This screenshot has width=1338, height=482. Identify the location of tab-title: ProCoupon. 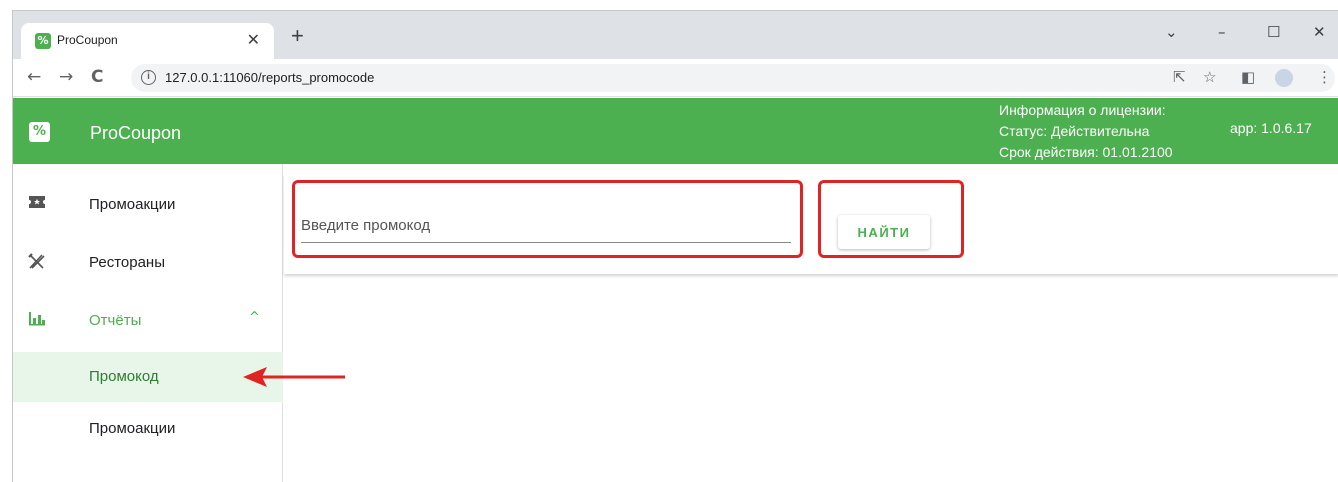
(87, 40).